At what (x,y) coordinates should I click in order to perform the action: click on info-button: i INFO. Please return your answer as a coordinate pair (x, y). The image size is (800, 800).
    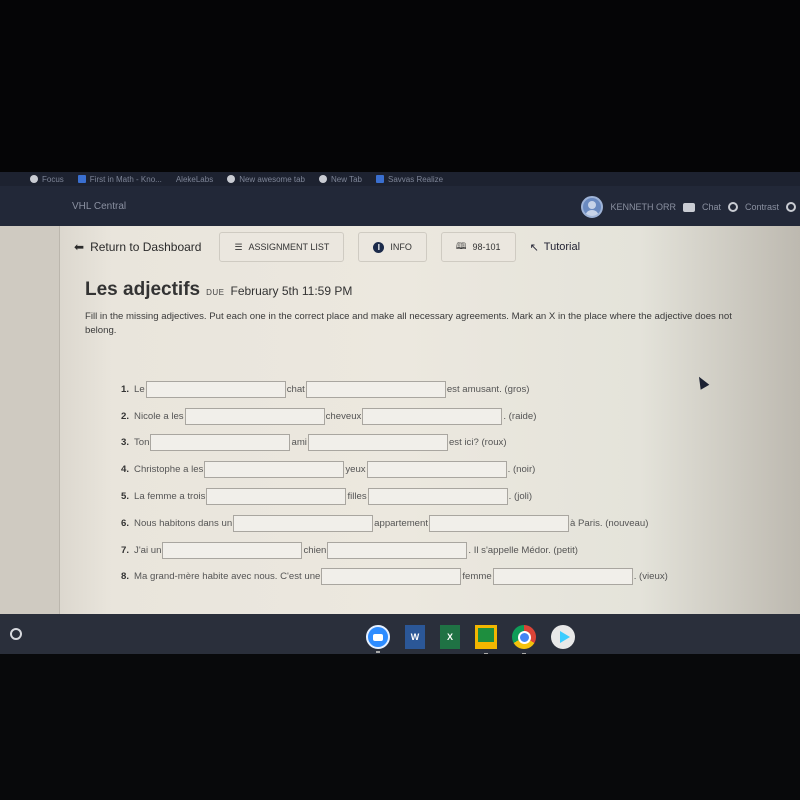
    Looking at the image, I should click on (392, 247).